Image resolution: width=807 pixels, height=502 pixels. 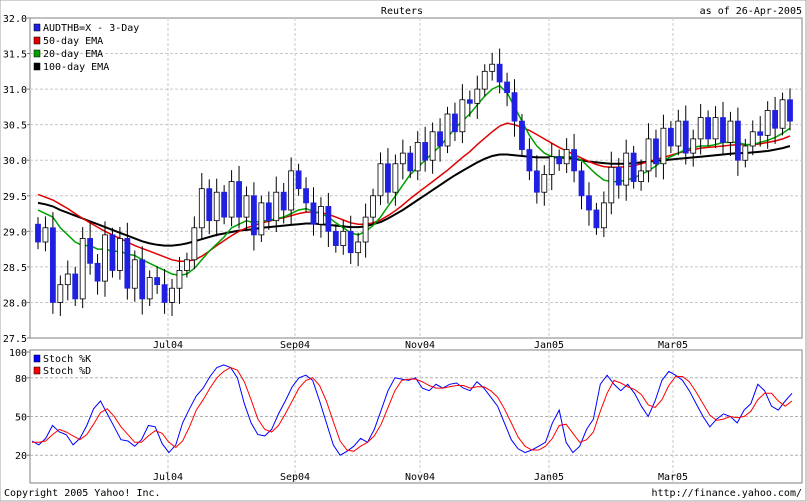 What do you see at coordinates (15, 232) in the screenshot?
I see `price-y-tick-label: 29.0` at bounding box center [15, 232].